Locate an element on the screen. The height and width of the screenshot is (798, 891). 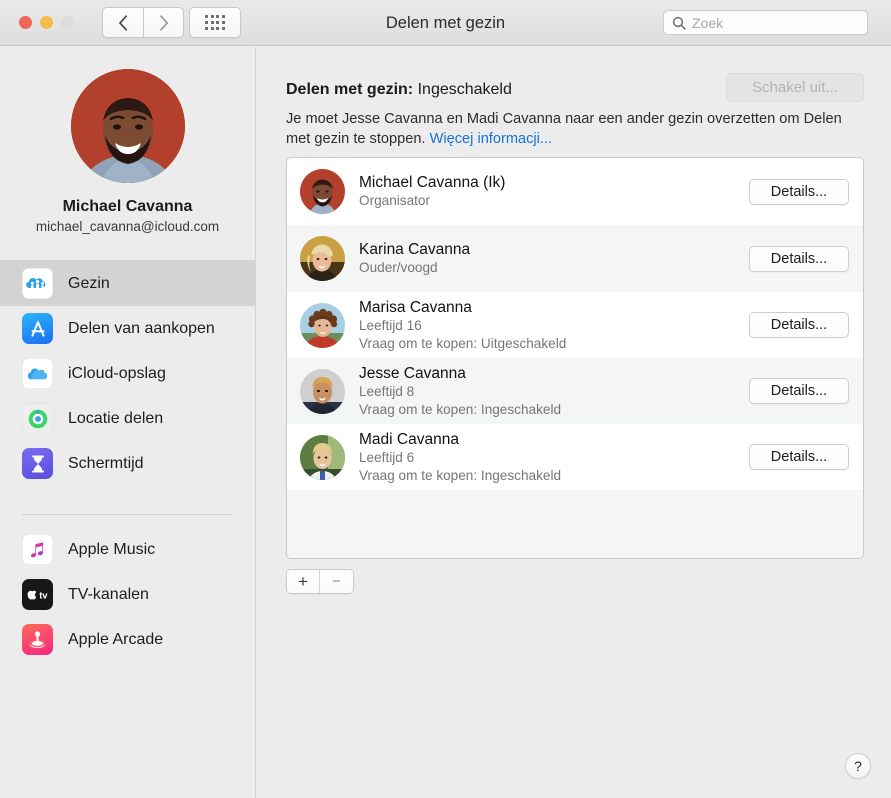
apple-music-icon is located at coordinates (37, 549).